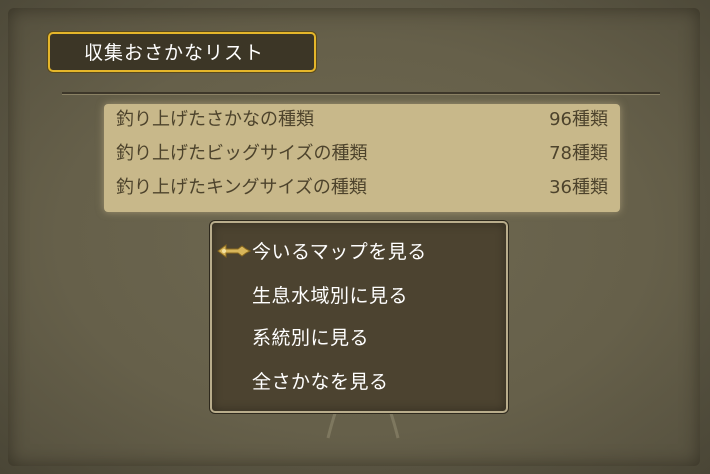 The height and width of the screenshot is (474, 710). I want to click on stat-value: 36種類, so click(578, 187).